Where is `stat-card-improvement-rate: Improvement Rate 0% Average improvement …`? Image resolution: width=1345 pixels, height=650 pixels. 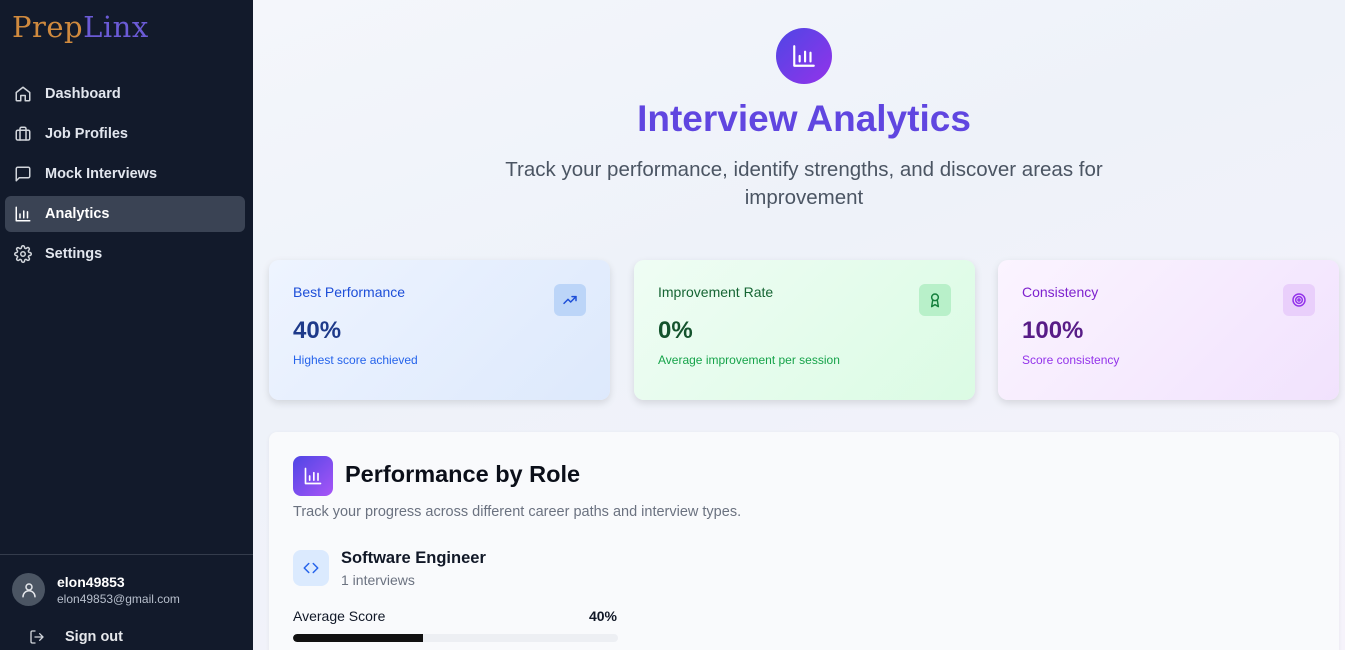
stat-card-improvement-rate: Improvement Rate 0% Average improvement … is located at coordinates (804, 330).